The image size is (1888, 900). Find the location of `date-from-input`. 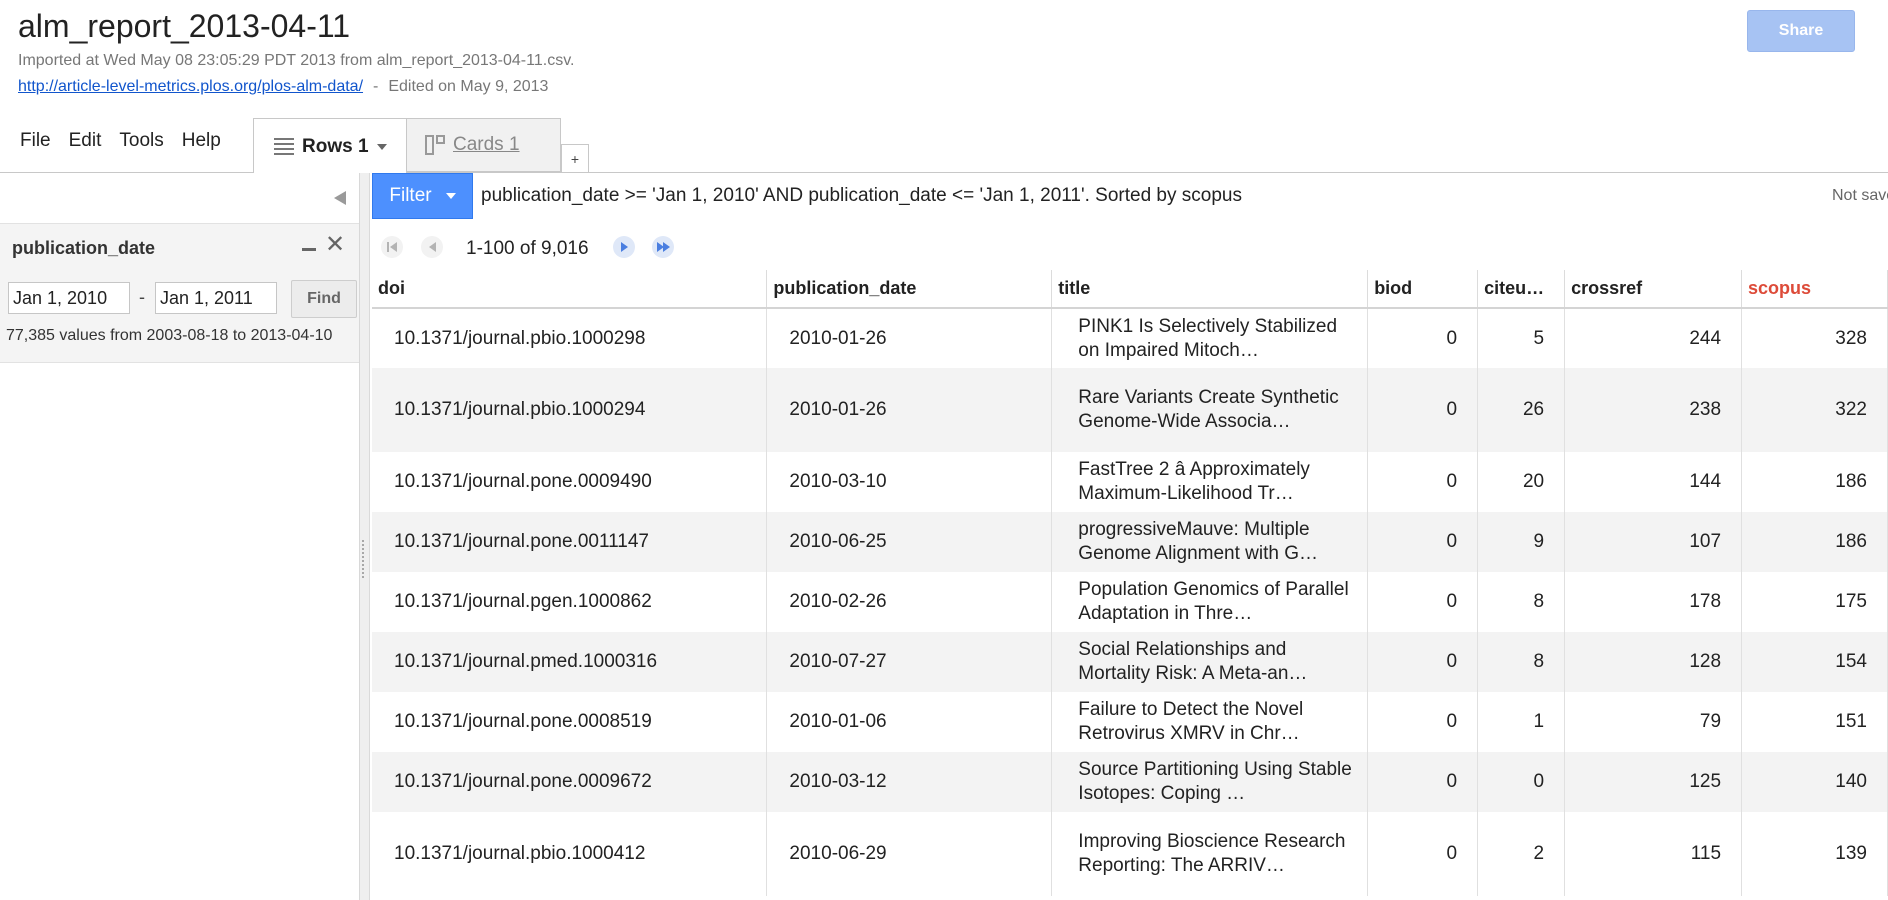

date-from-input is located at coordinates (69, 298).